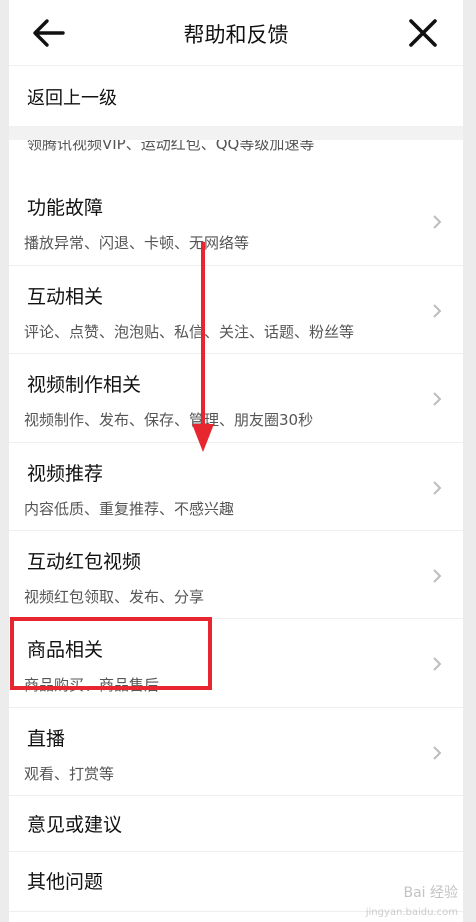 Image resolution: width=476 pixels, height=922 pixels. Describe the element at coordinates (236, 882) in the screenshot. I see `list-item-other: 其他问题` at that location.